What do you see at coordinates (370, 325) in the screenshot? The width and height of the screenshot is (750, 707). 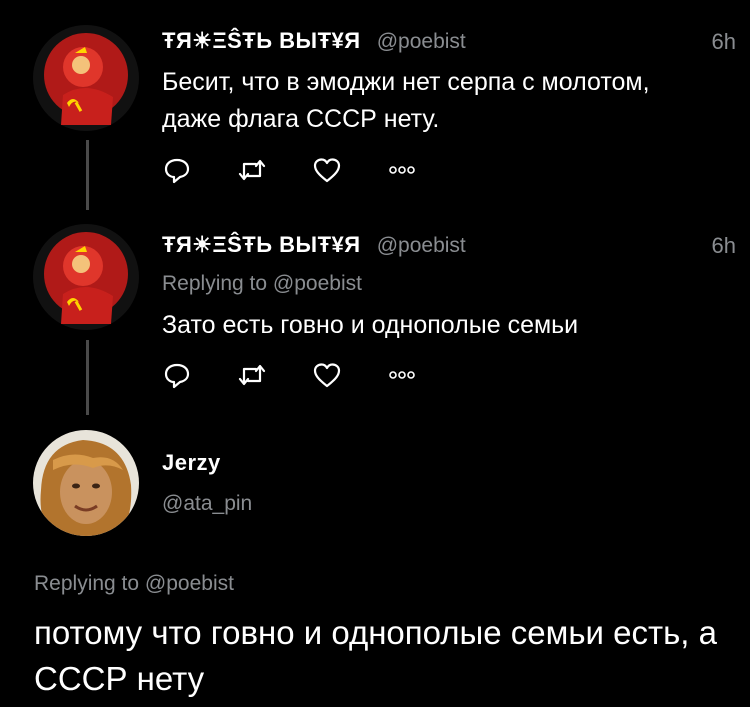 I see `tweet-text: Зато есть говно и однополые семьи` at bounding box center [370, 325].